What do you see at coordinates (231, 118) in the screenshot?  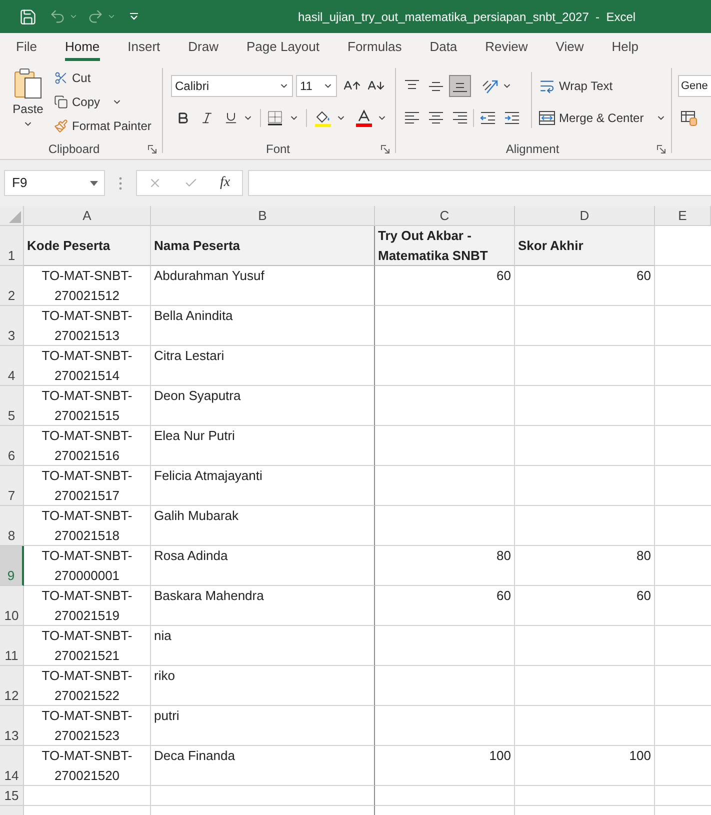 I see `underline-icon` at bounding box center [231, 118].